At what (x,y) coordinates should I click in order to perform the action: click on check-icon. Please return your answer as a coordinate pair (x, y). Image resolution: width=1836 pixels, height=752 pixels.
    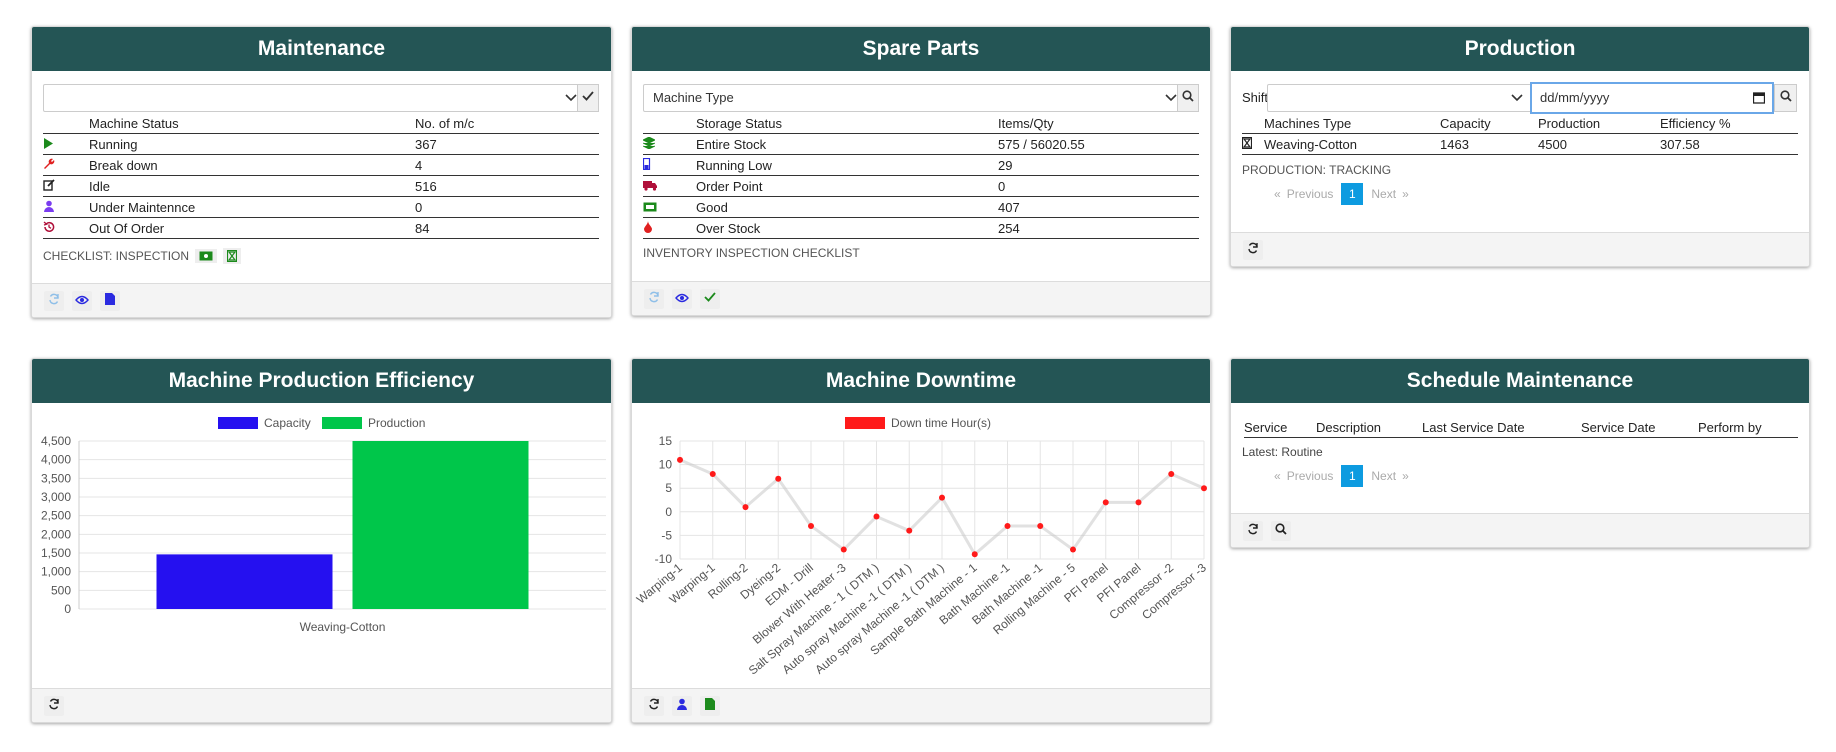
    Looking at the image, I should click on (710, 299).